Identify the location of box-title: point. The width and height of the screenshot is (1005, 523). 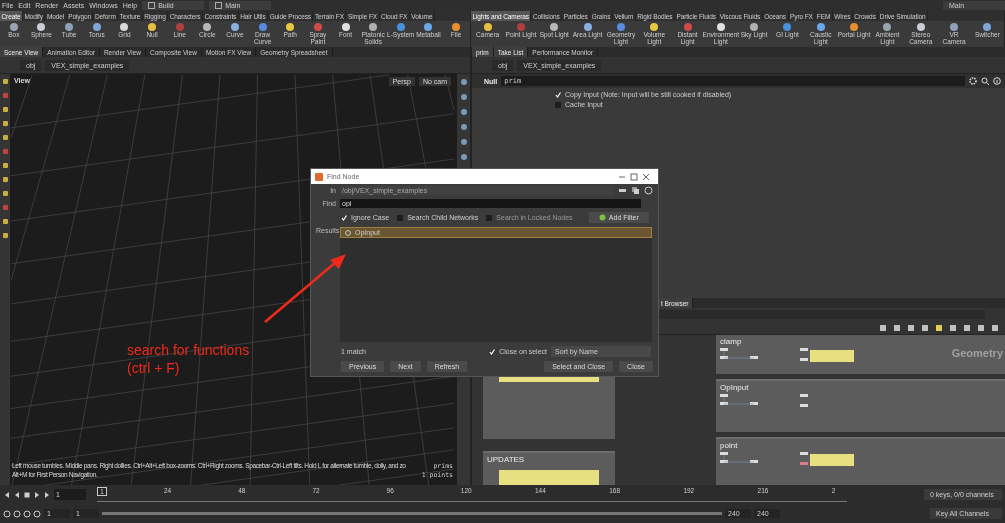
(729, 446).